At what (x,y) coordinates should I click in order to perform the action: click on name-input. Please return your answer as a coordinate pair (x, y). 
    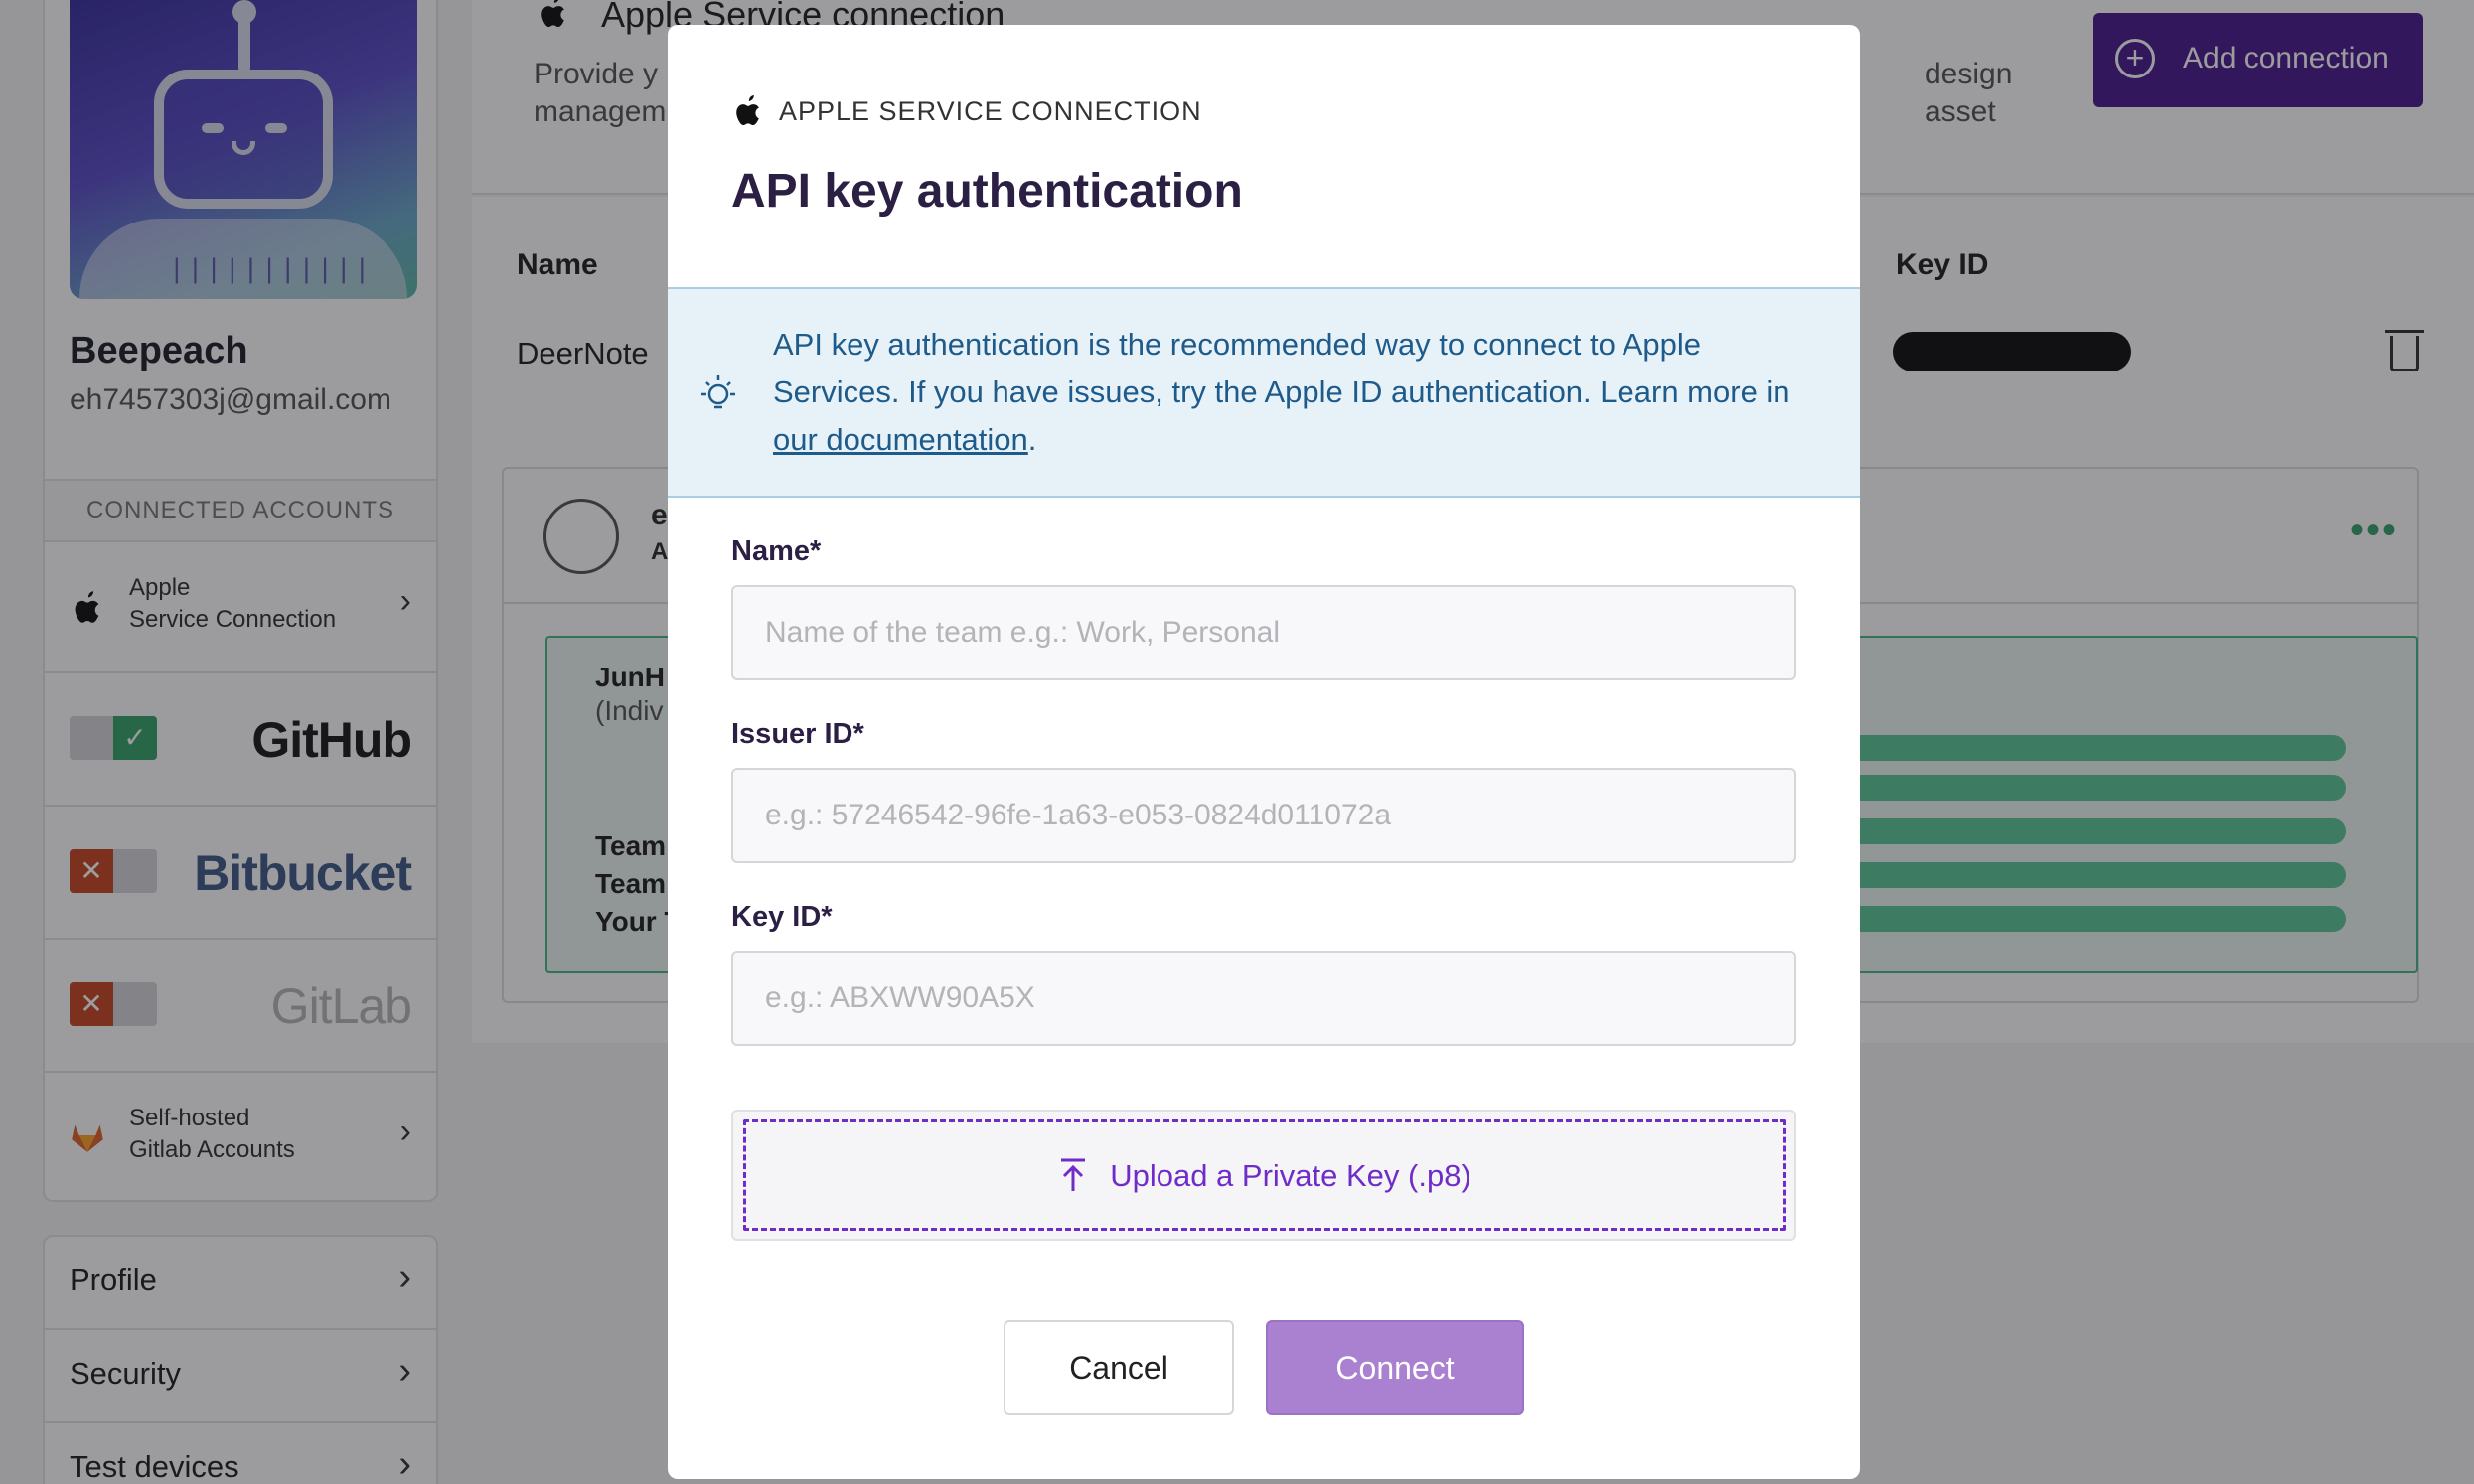
    Looking at the image, I should click on (1263, 632).